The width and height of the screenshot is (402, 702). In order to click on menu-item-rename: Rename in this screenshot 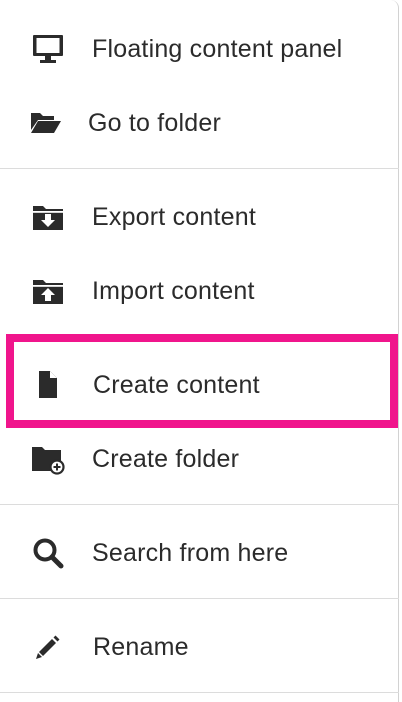, I will do `click(199, 647)`.